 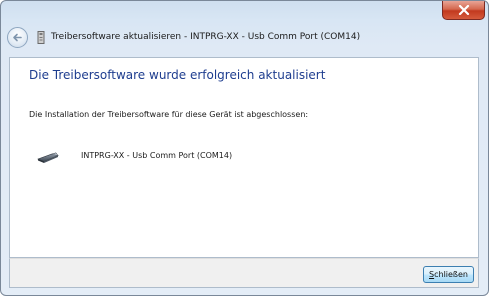 What do you see at coordinates (48, 157) in the screenshot?
I see `usb-device-icon` at bounding box center [48, 157].